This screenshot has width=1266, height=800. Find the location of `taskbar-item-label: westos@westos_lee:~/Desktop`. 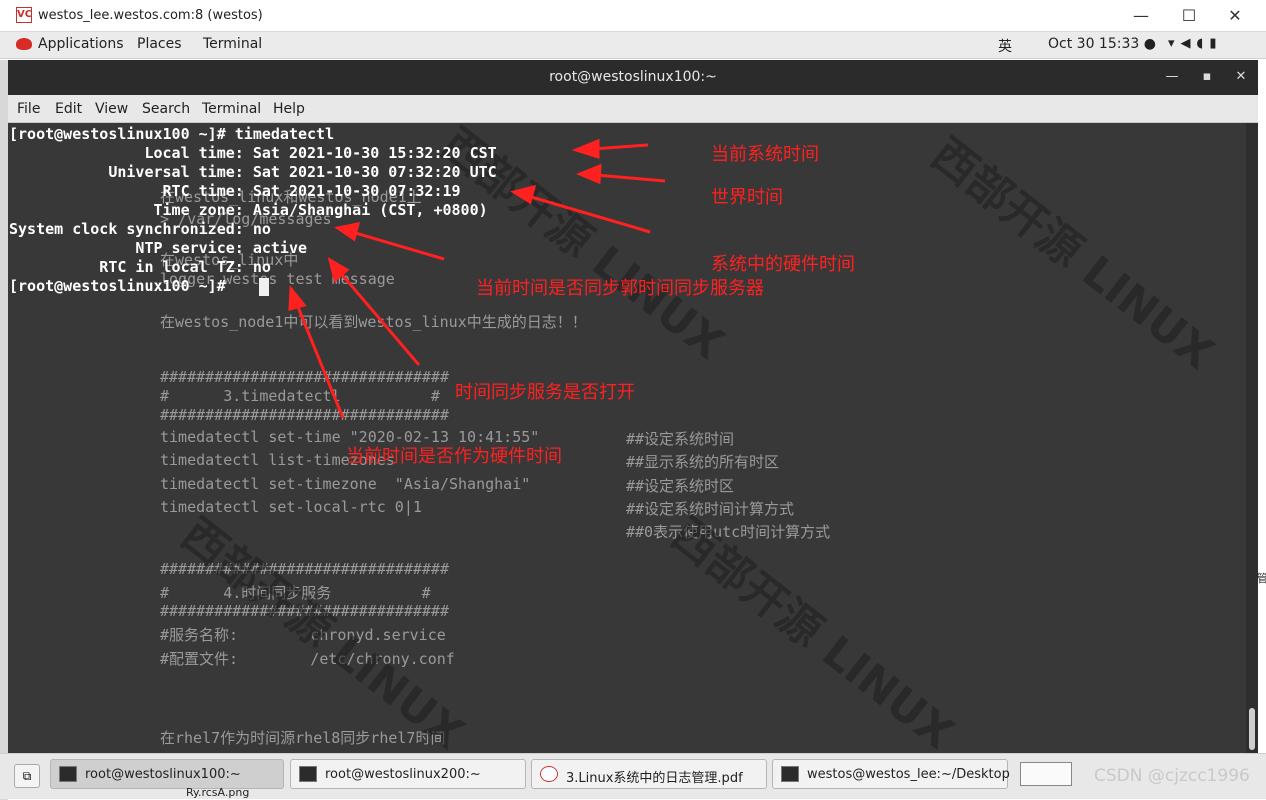

taskbar-item-label: westos@westos_lee:~/Desktop is located at coordinates (908, 774).